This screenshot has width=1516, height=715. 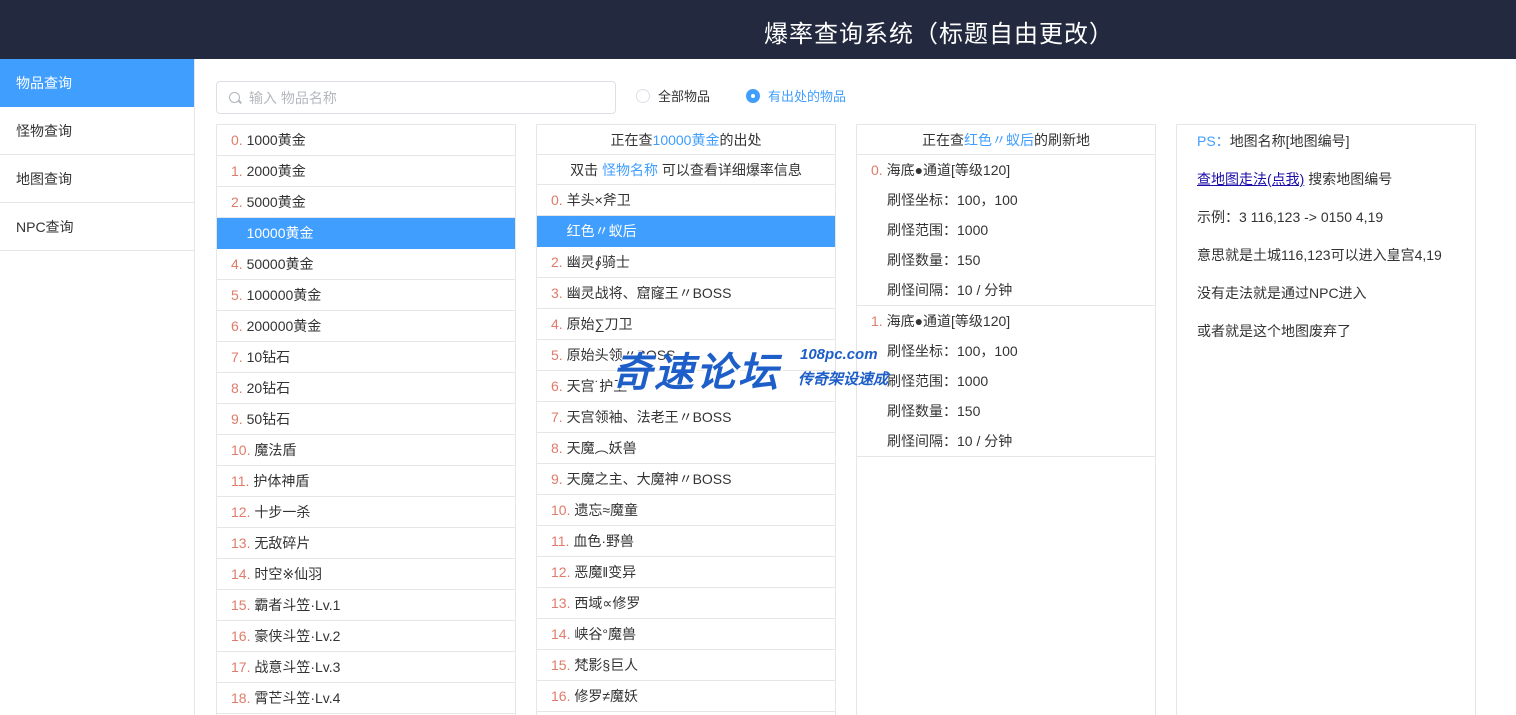 What do you see at coordinates (605, 634) in the screenshot?
I see `row-name: 峡谷°魔兽` at bounding box center [605, 634].